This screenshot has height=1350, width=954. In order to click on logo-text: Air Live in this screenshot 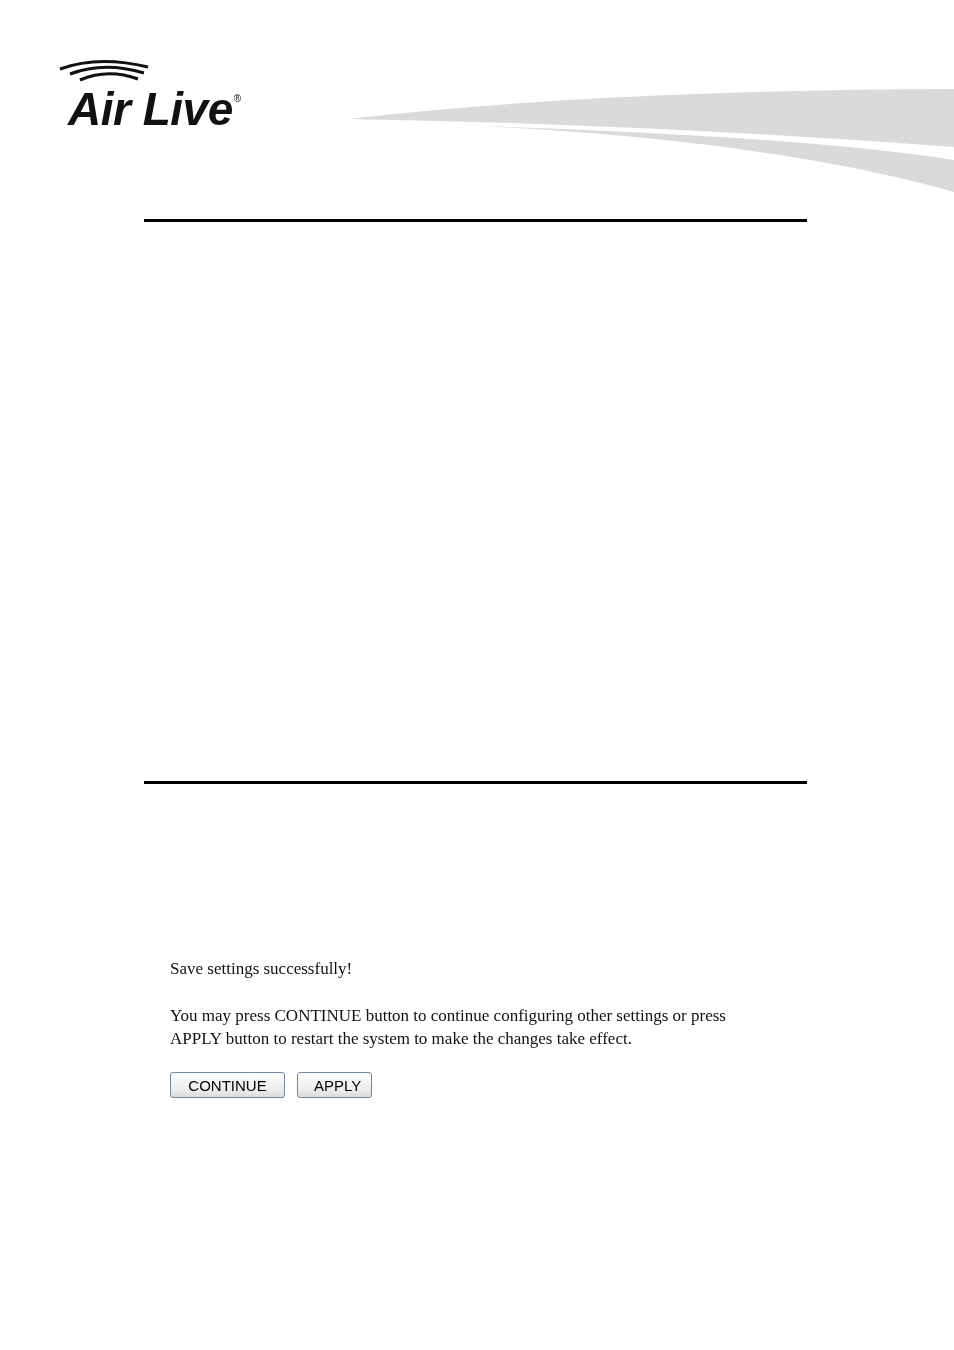, I will do `click(150, 109)`.